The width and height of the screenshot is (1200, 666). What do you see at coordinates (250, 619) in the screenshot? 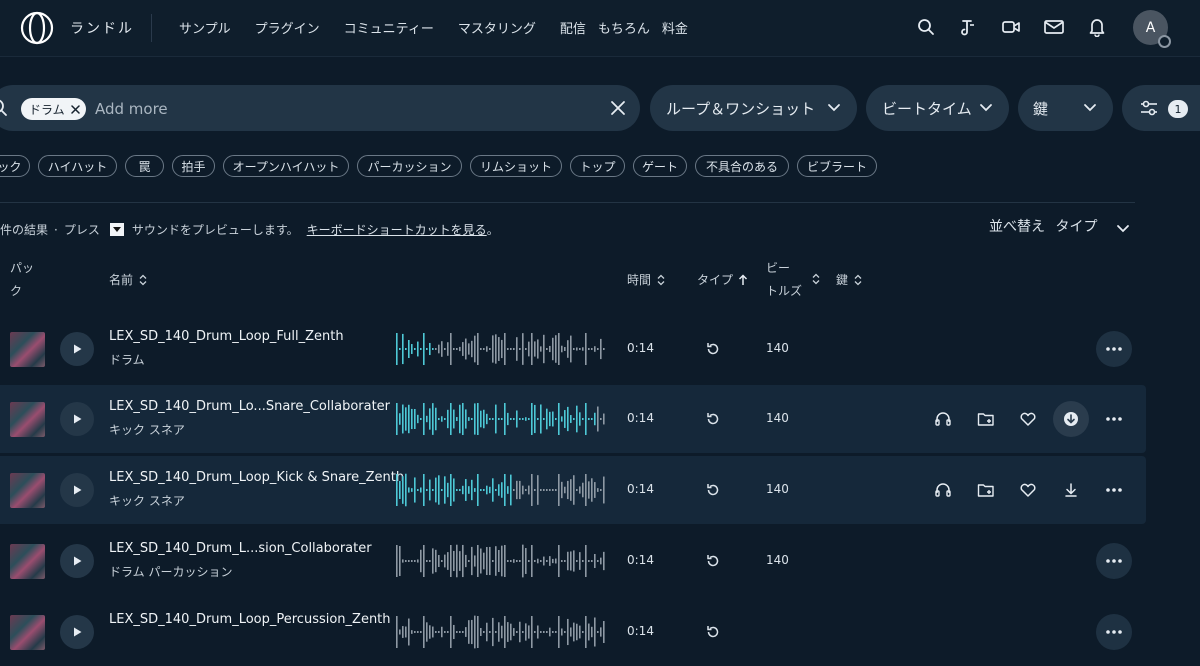
I see `sample-name: LEX_SD_140_Drum_Loop_Percussion_Zenth` at bounding box center [250, 619].